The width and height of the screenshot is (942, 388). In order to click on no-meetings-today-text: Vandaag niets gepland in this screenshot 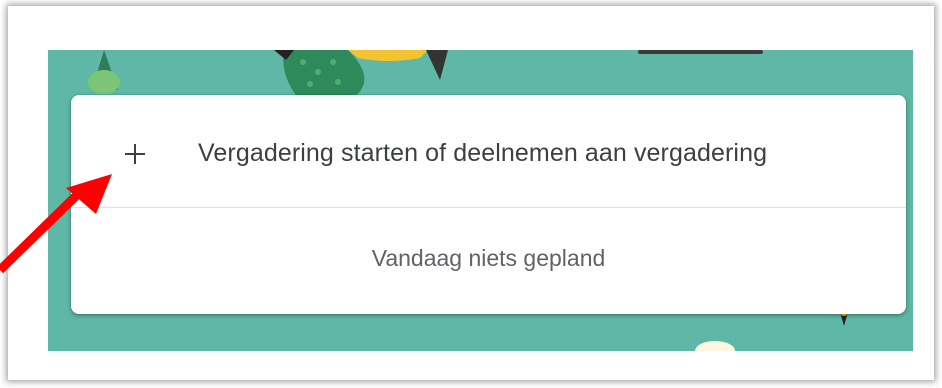, I will do `click(488, 258)`.